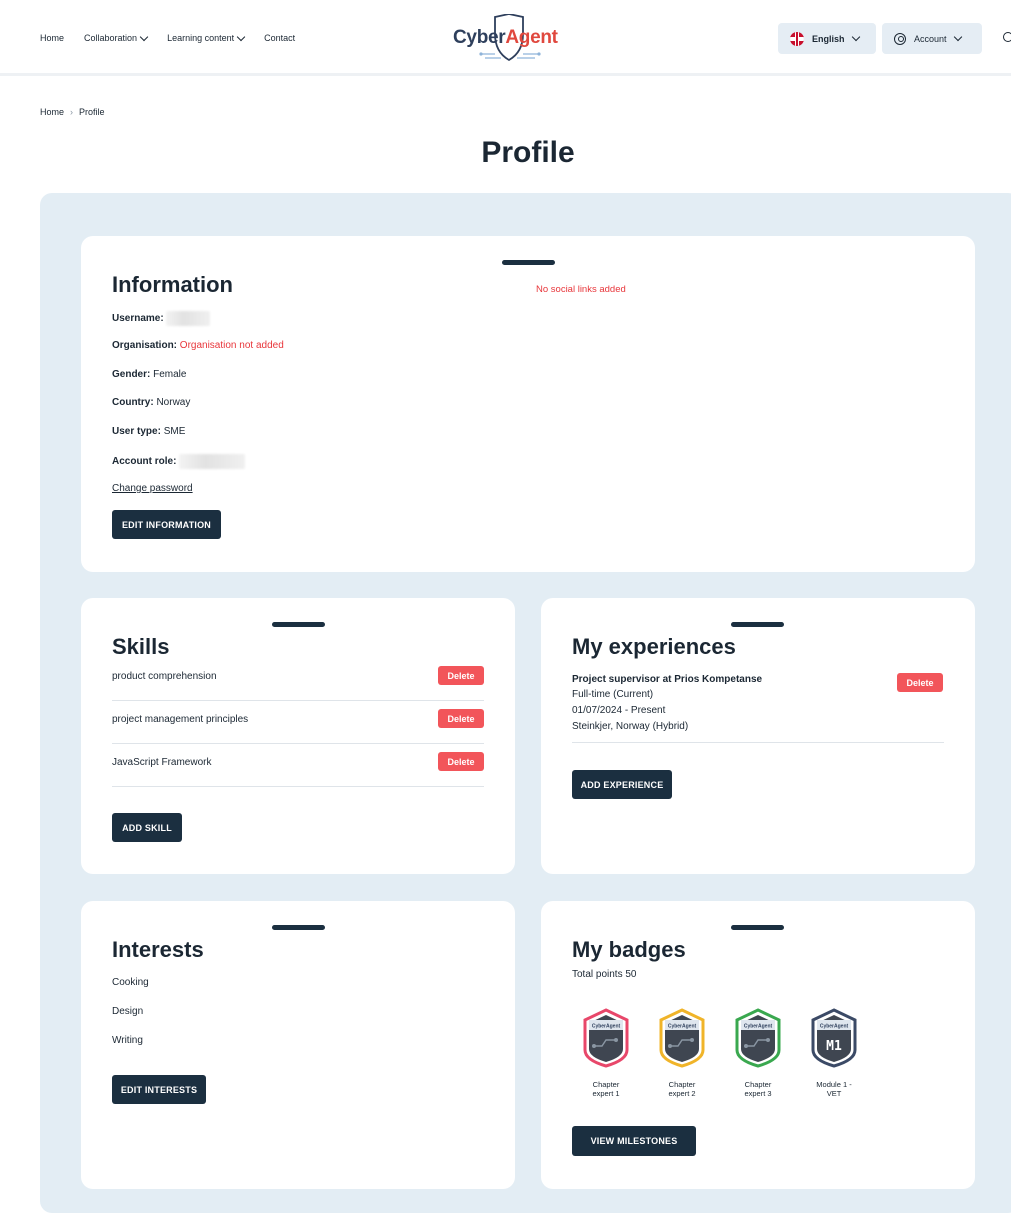  What do you see at coordinates (619, 710) in the screenshot?
I see `experience-dates: 01/07/2024 - Present` at bounding box center [619, 710].